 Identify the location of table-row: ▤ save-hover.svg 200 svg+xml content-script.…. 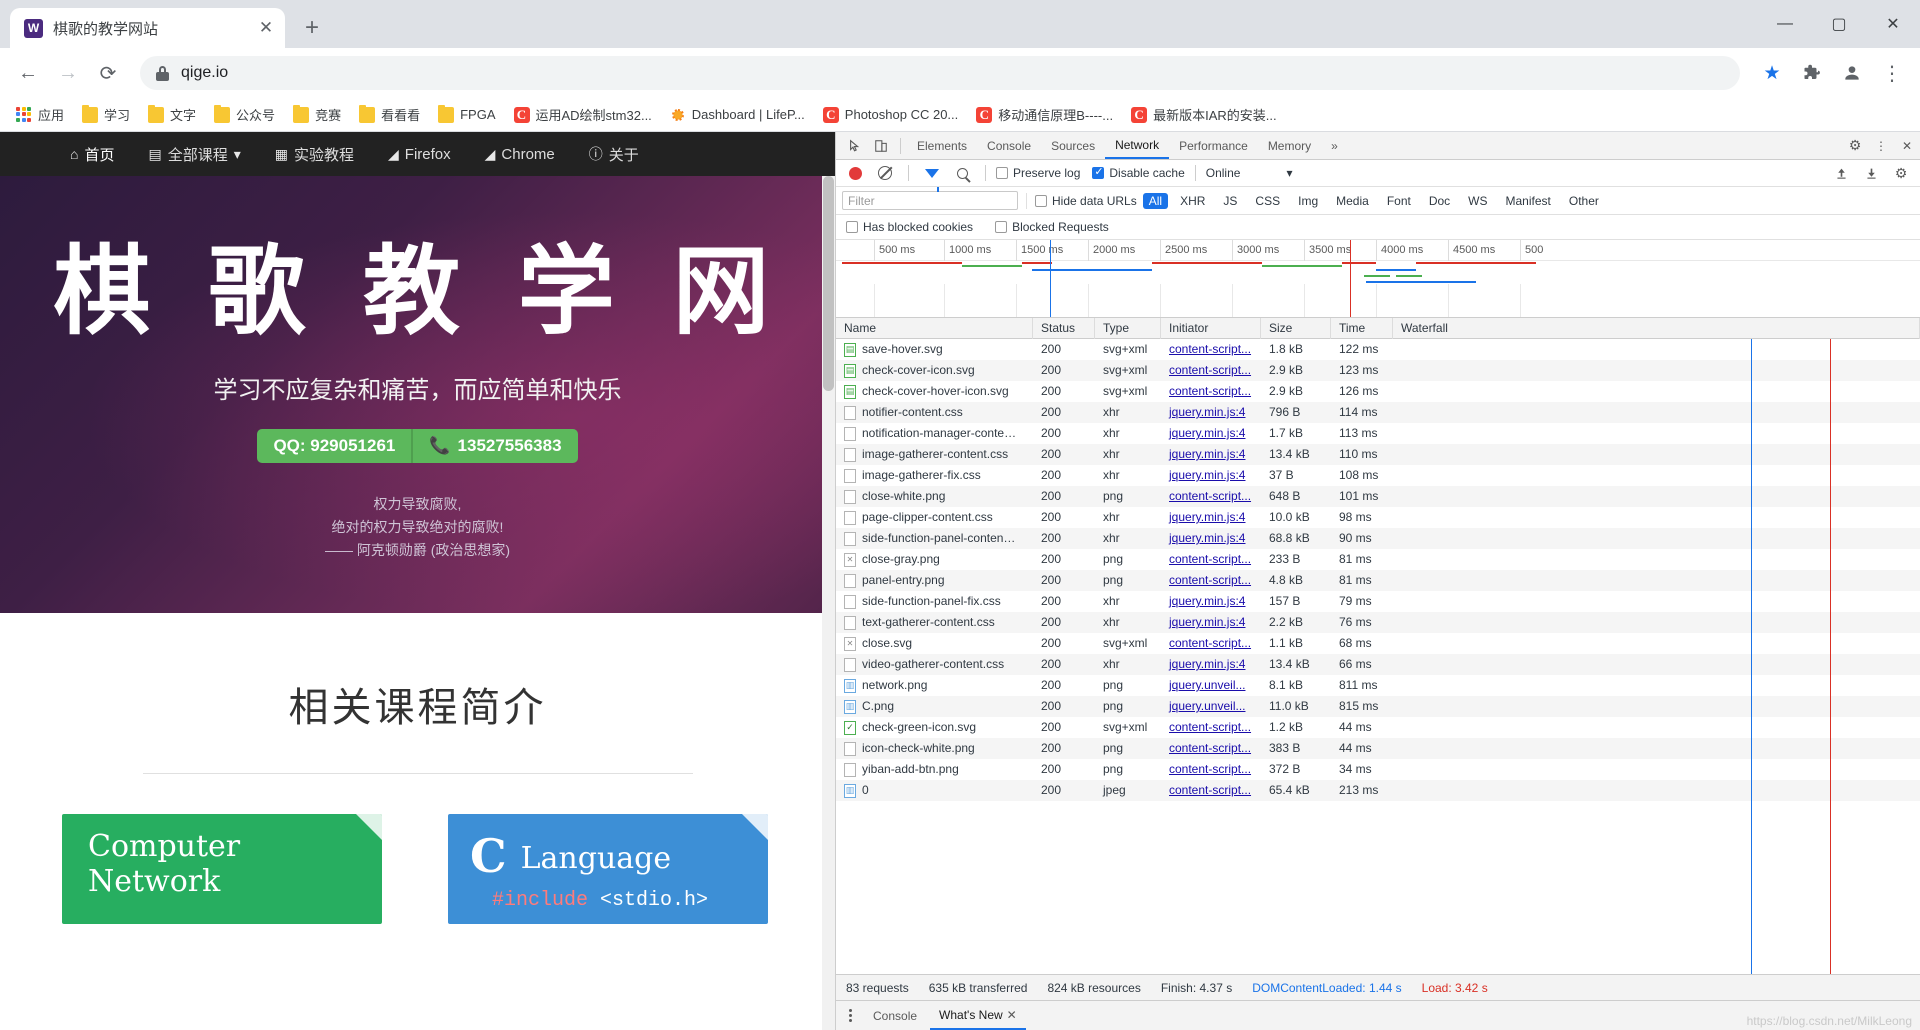
(1378, 349).